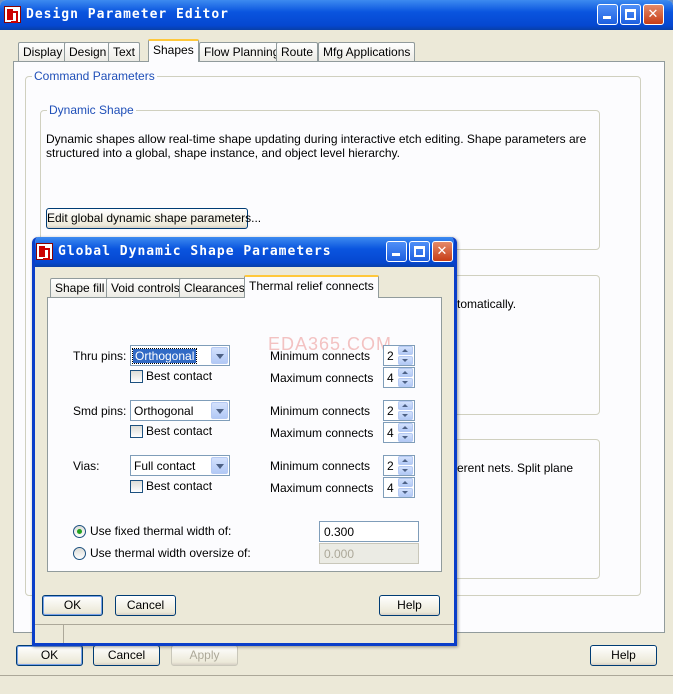  I want to click on tab-display: Display, so click(43, 51).